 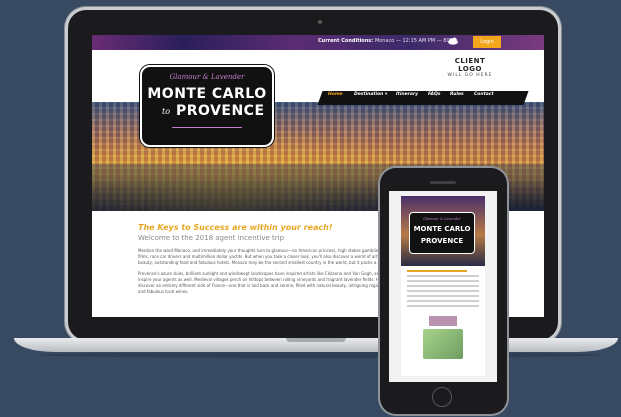 What do you see at coordinates (453, 41) in the screenshot?
I see `cloud-icon` at bounding box center [453, 41].